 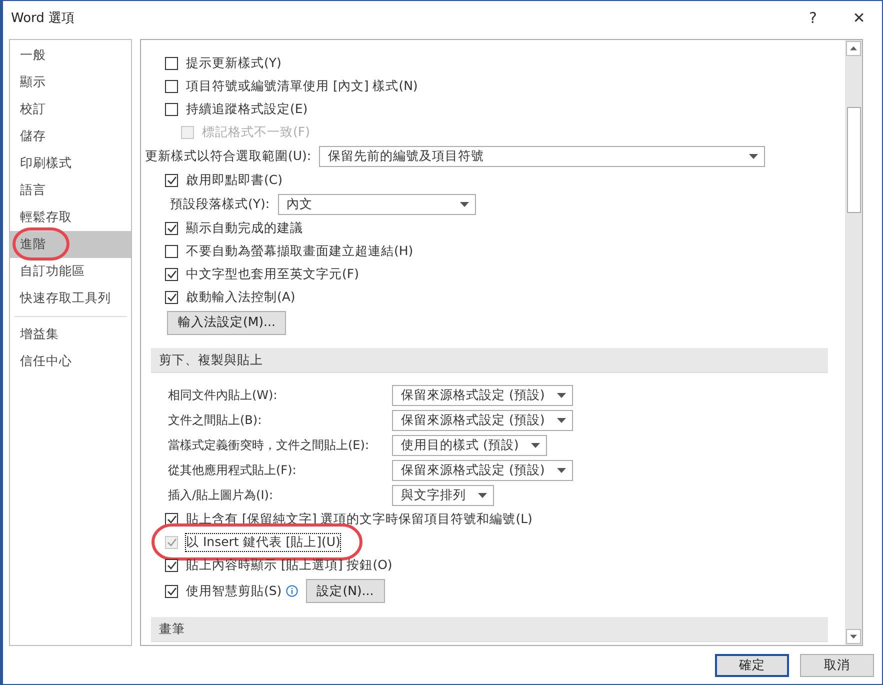 I want to click on sidebar-item: 輕鬆存取, so click(x=70, y=217).